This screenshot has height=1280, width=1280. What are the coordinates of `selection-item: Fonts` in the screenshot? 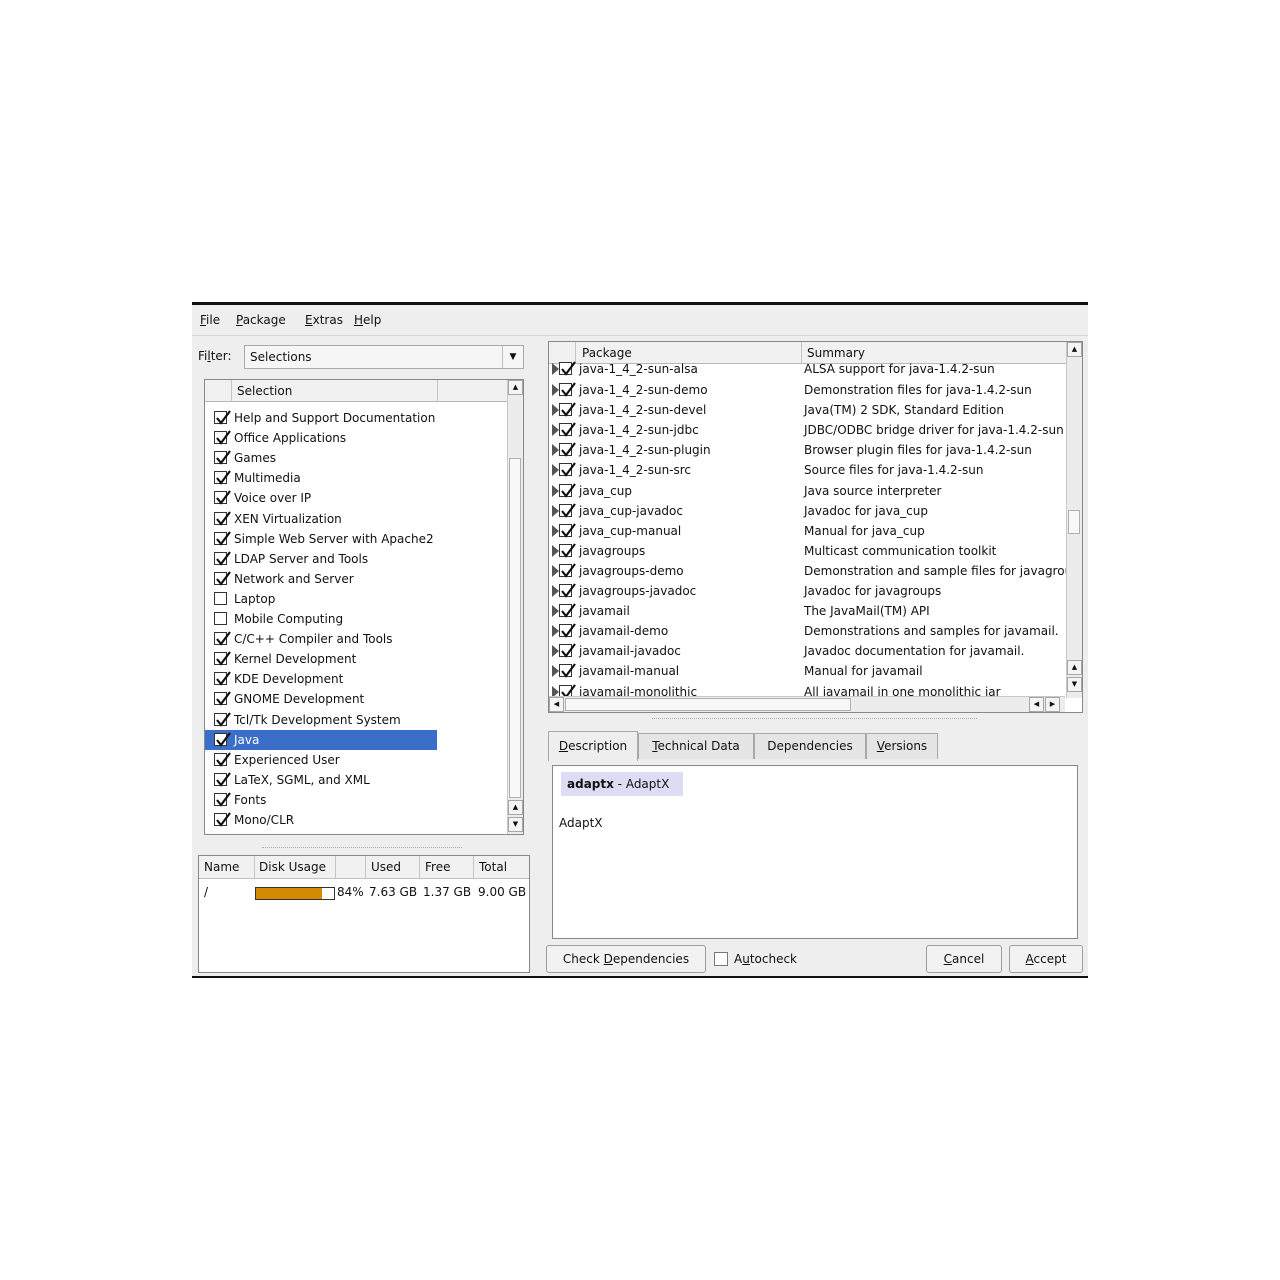 It's located at (355, 800).